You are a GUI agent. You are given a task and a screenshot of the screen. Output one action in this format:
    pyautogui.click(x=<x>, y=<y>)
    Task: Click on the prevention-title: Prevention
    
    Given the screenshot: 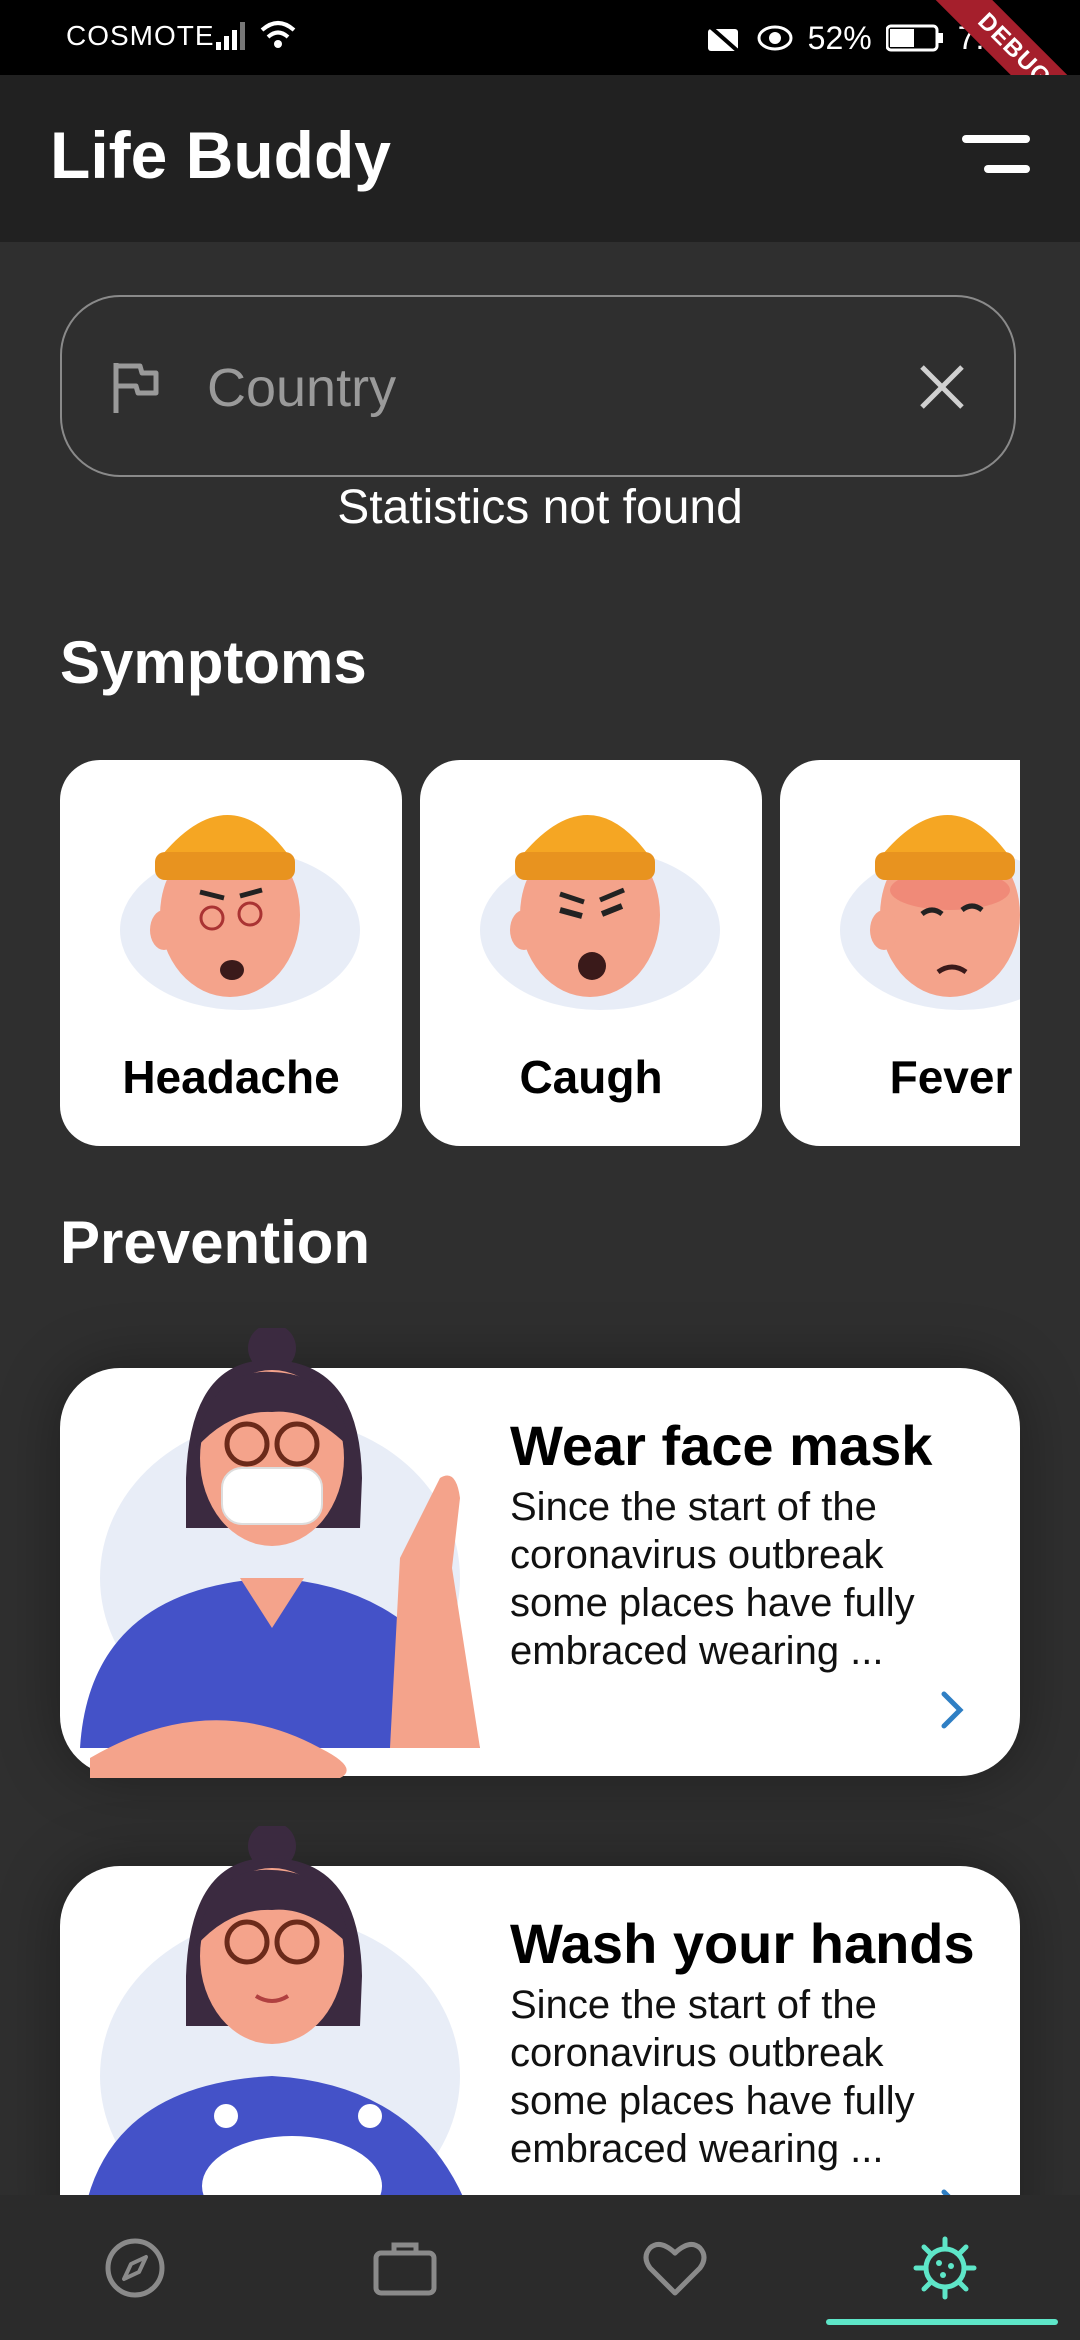 What is the action you would take?
    pyautogui.click(x=215, y=1242)
    